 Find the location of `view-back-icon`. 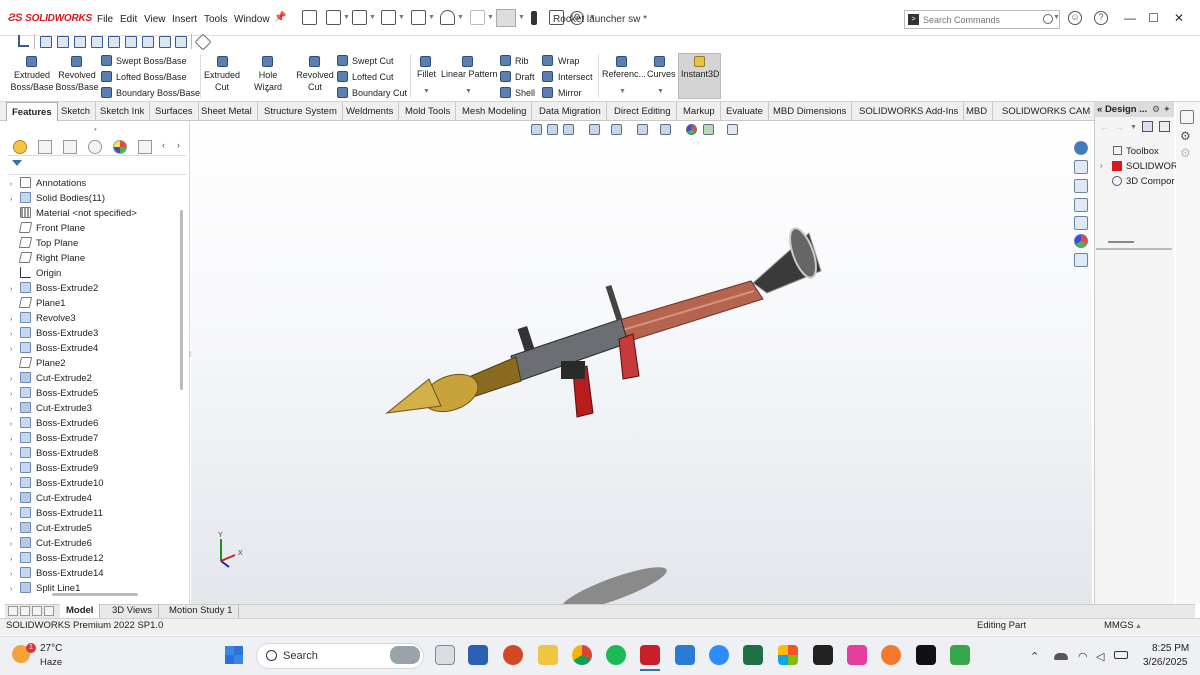

view-back-icon is located at coordinates (63, 42).